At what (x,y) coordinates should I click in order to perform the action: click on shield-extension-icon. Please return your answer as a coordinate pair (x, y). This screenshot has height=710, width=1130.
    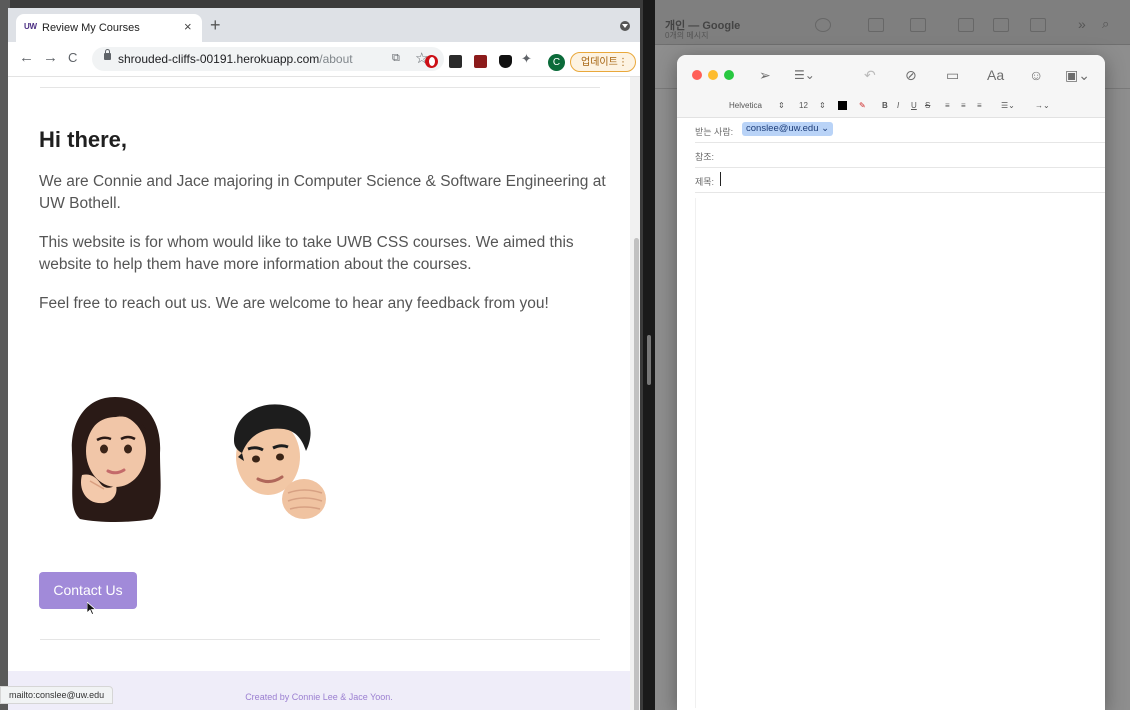
    Looking at the image, I should click on (505, 61).